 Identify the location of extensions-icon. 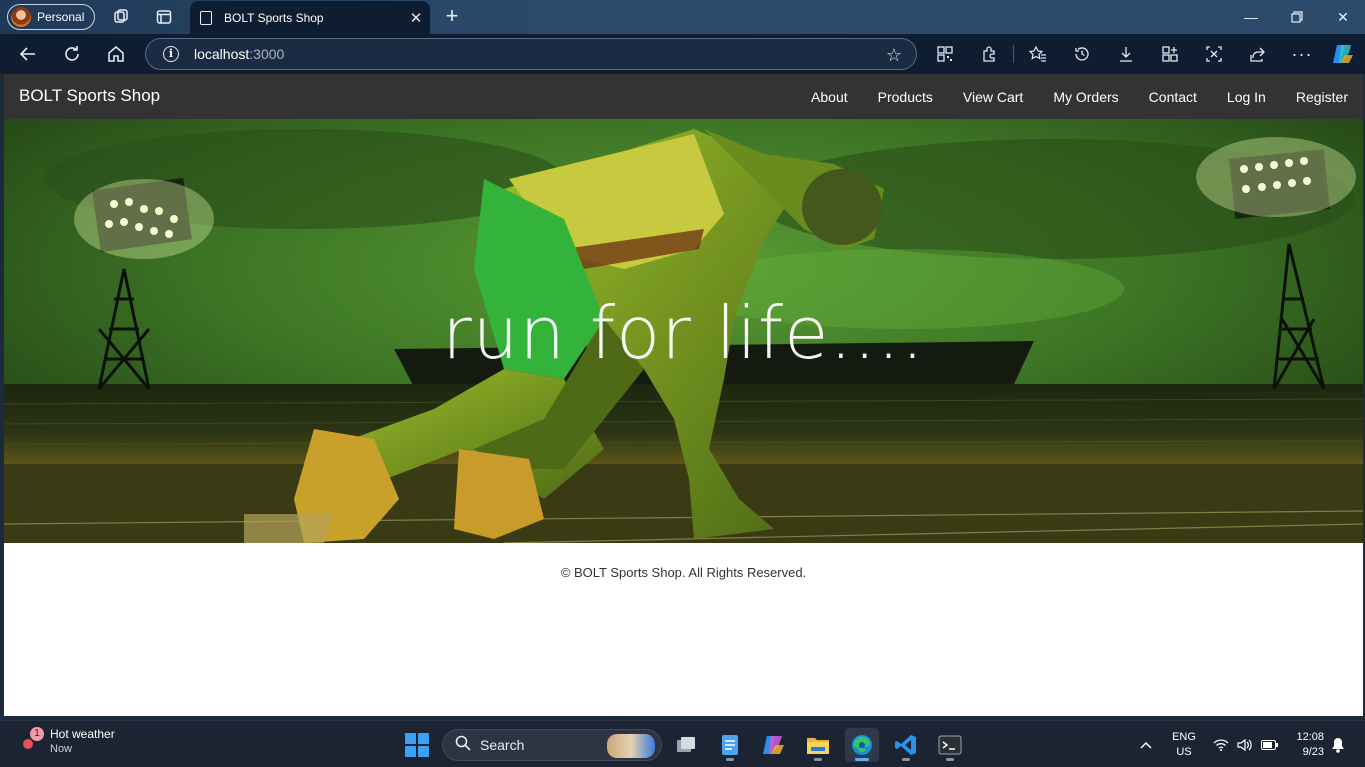
(989, 54).